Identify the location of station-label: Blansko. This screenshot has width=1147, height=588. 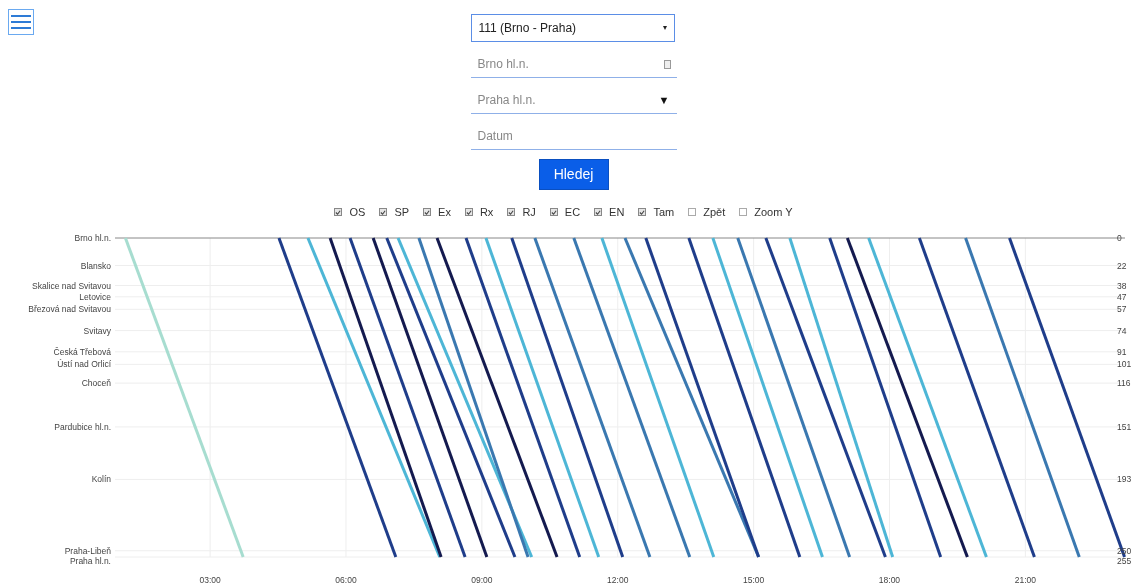
(95, 265).